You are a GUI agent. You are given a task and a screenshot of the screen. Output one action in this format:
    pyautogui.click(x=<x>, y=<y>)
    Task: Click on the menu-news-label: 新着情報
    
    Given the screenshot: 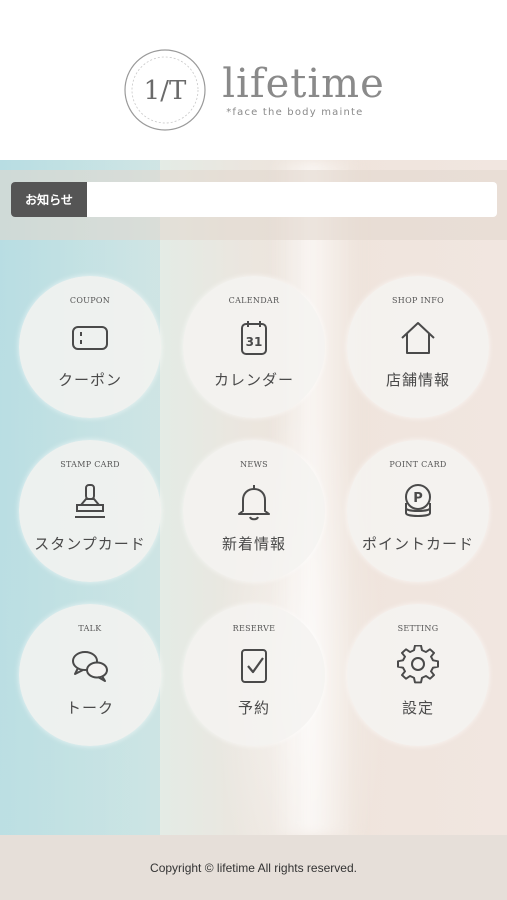 What is the action you would take?
    pyautogui.click(x=253, y=544)
    